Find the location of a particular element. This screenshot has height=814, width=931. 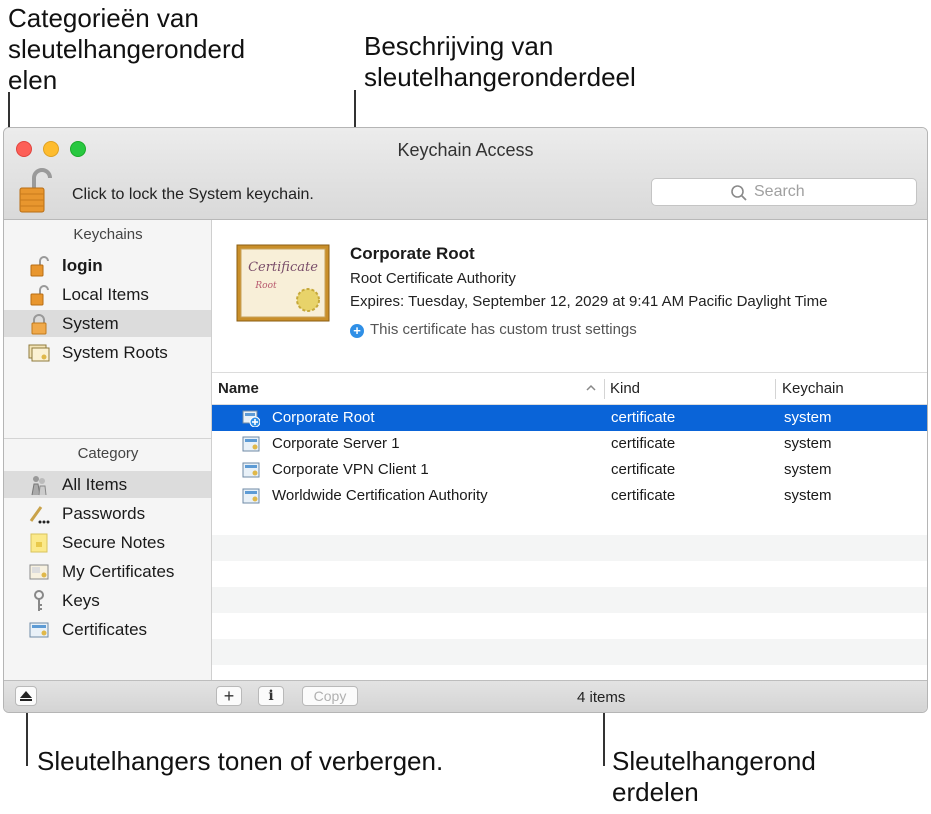

sidebar-item-label: All Items is located at coordinates (95, 484).